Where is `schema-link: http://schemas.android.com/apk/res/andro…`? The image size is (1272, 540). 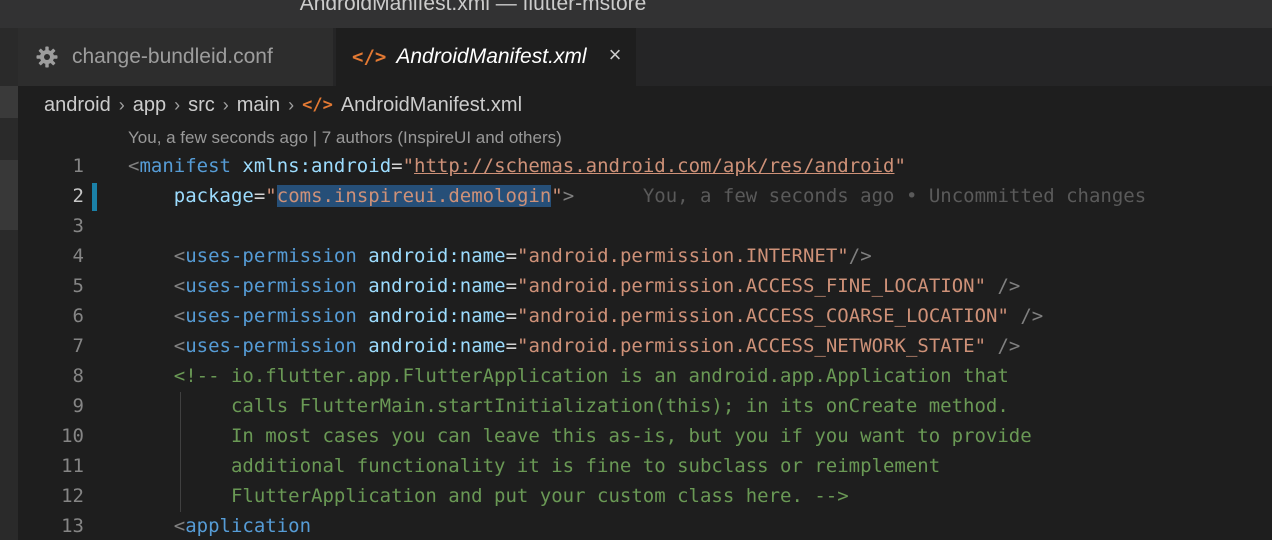 schema-link: http://schemas.android.com/apk/res/andro… is located at coordinates (654, 166).